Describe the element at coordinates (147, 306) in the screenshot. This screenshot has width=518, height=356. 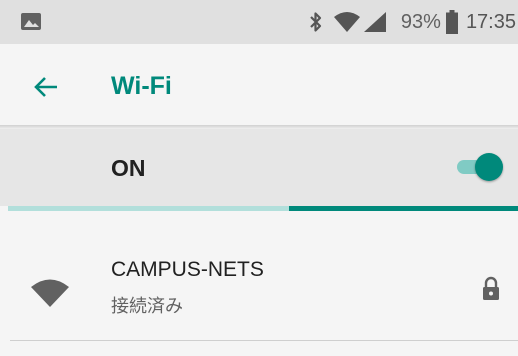
I see `network-status: 接続済み` at that location.